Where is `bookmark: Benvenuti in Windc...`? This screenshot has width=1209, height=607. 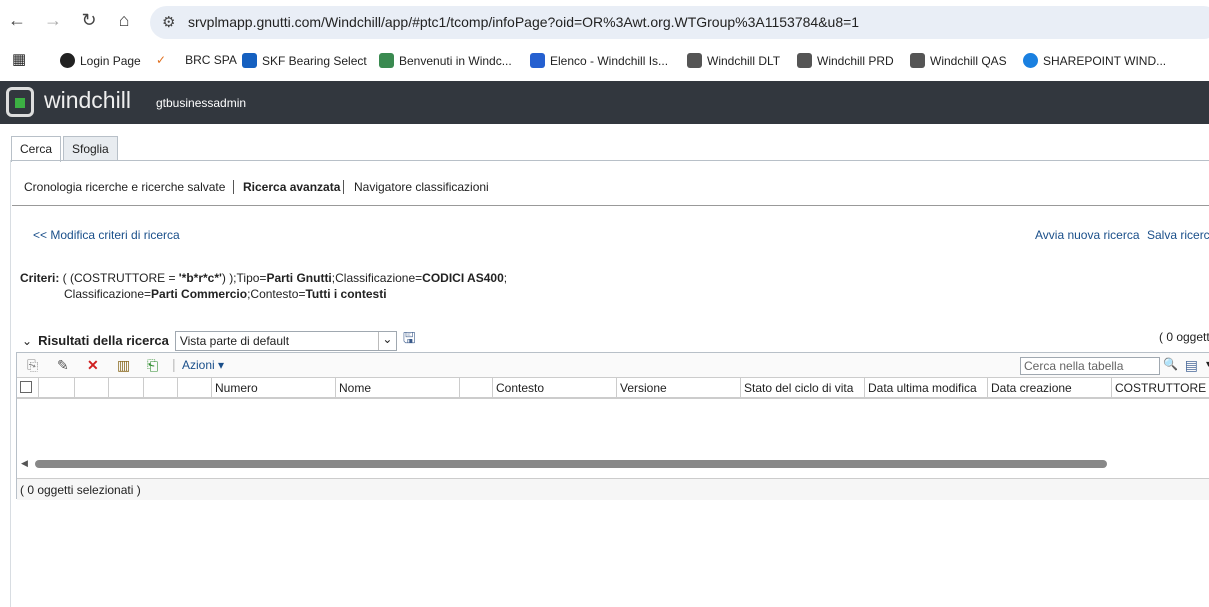 bookmark: Benvenuti in Windc... is located at coordinates (445, 60).